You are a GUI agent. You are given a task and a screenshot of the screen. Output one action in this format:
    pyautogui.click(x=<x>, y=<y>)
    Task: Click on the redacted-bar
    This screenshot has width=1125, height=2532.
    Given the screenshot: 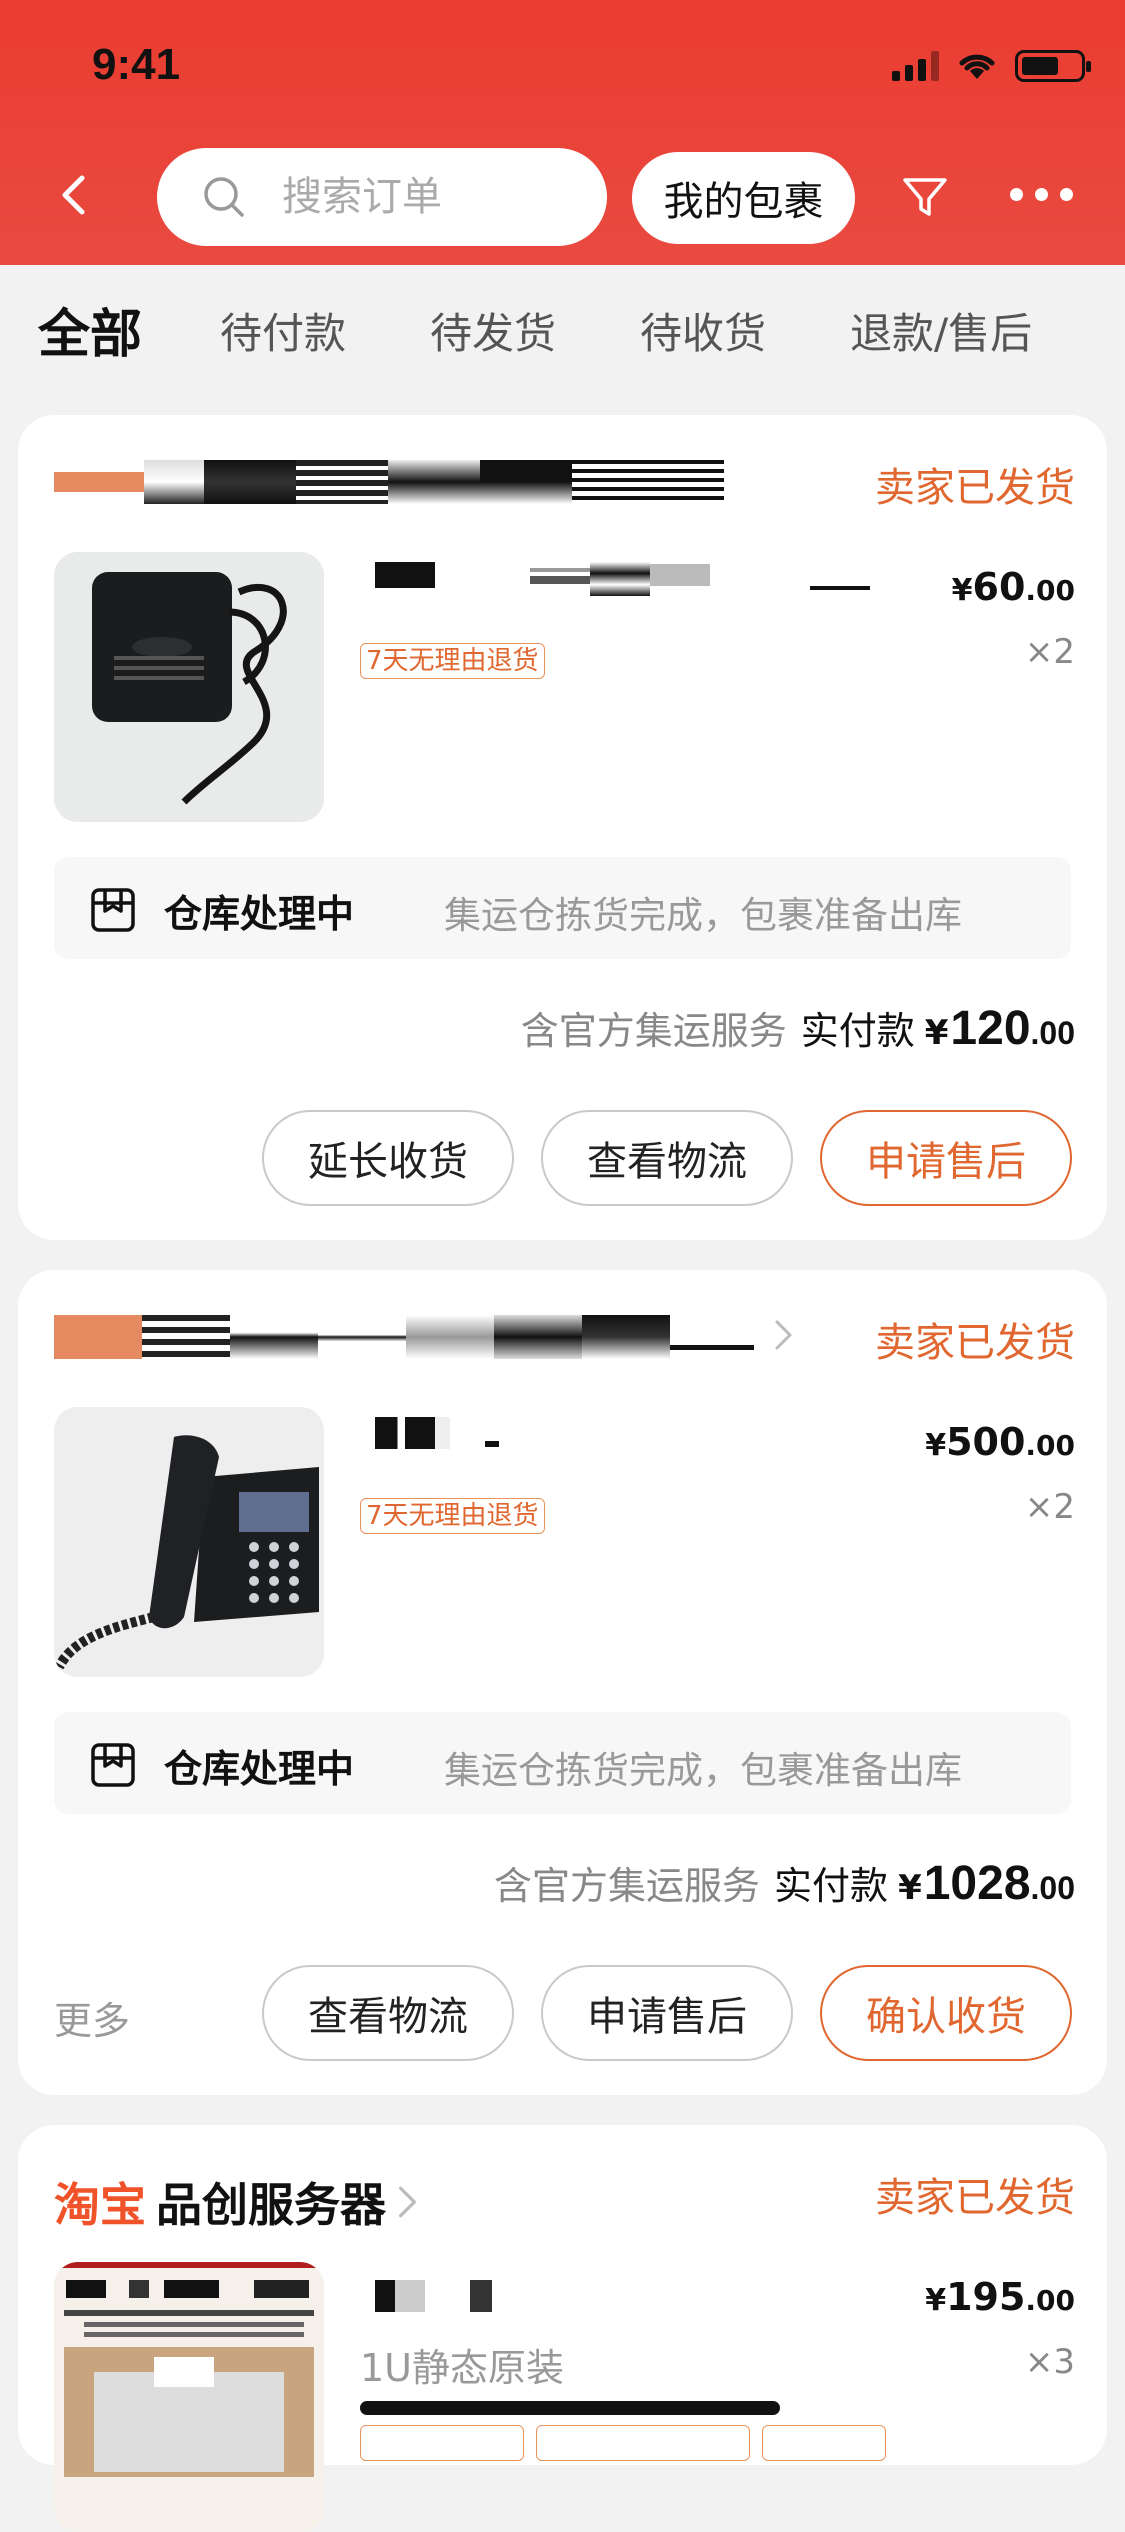 What is the action you would take?
    pyautogui.click(x=570, y=2408)
    